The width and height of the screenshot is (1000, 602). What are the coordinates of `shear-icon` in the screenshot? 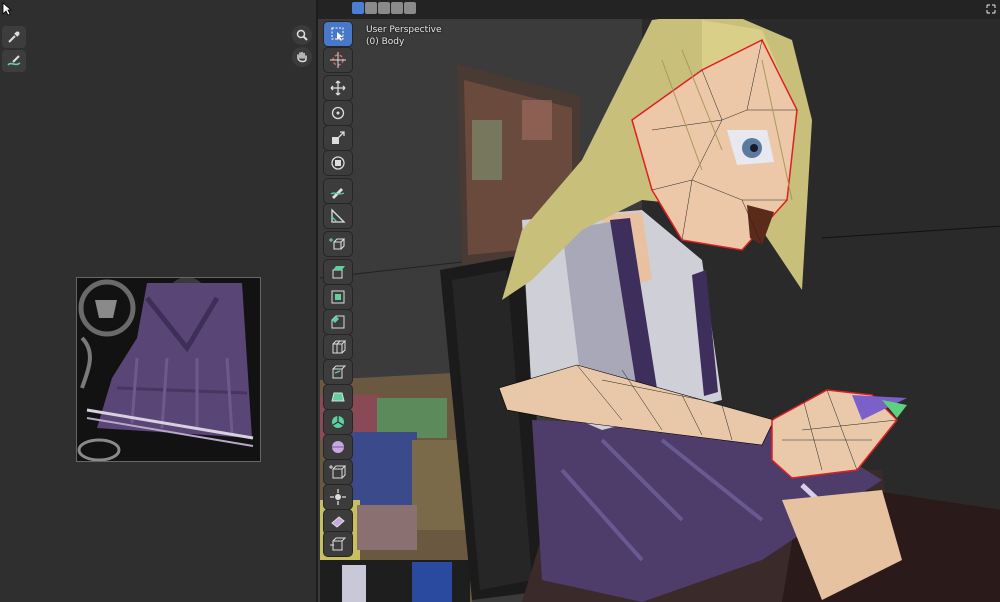 It's located at (338, 522).